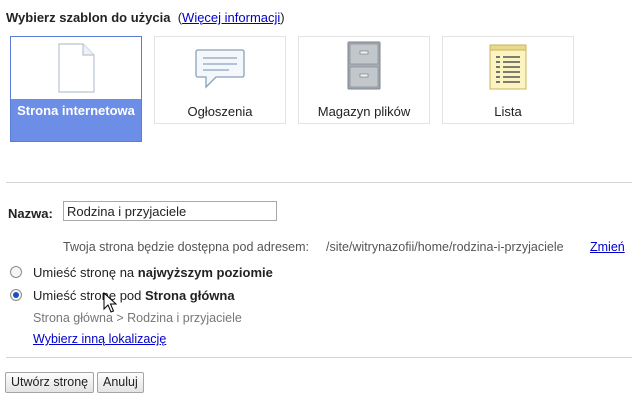 This screenshot has width=632, height=401. I want to click on location-path: Strona główna > Rodzina i przyjaciele, so click(137, 318).